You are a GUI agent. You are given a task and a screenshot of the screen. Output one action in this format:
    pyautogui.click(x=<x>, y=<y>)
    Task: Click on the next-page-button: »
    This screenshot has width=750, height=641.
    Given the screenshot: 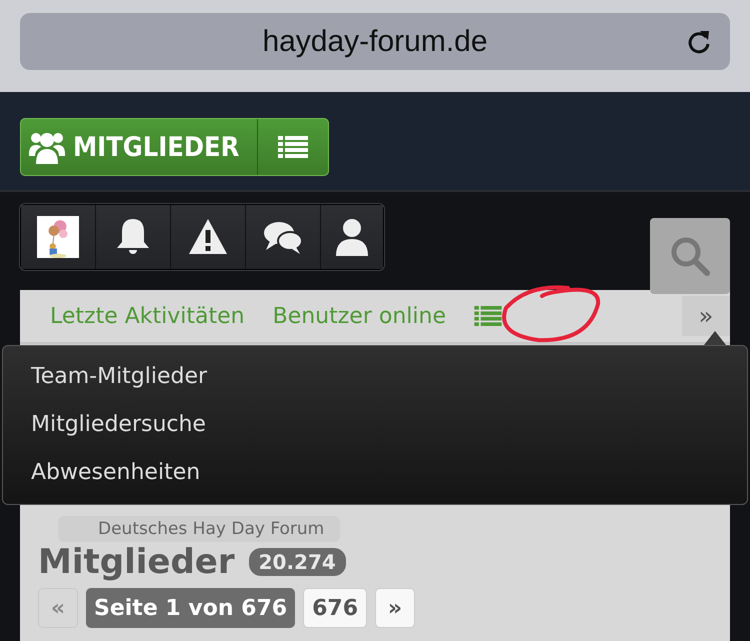 What is the action you would take?
    pyautogui.click(x=395, y=608)
    